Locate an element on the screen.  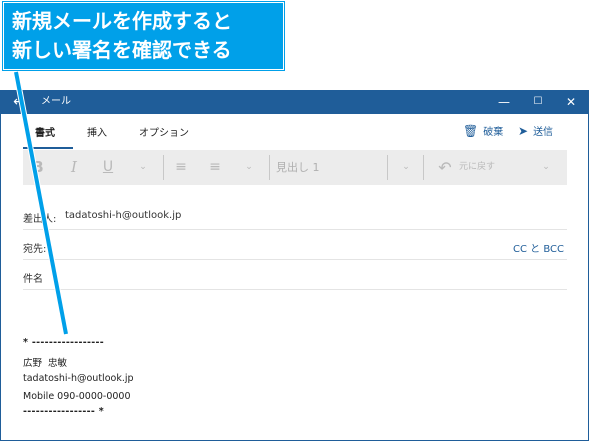
subject-field: 件名 is located at coordinates (33, 277).